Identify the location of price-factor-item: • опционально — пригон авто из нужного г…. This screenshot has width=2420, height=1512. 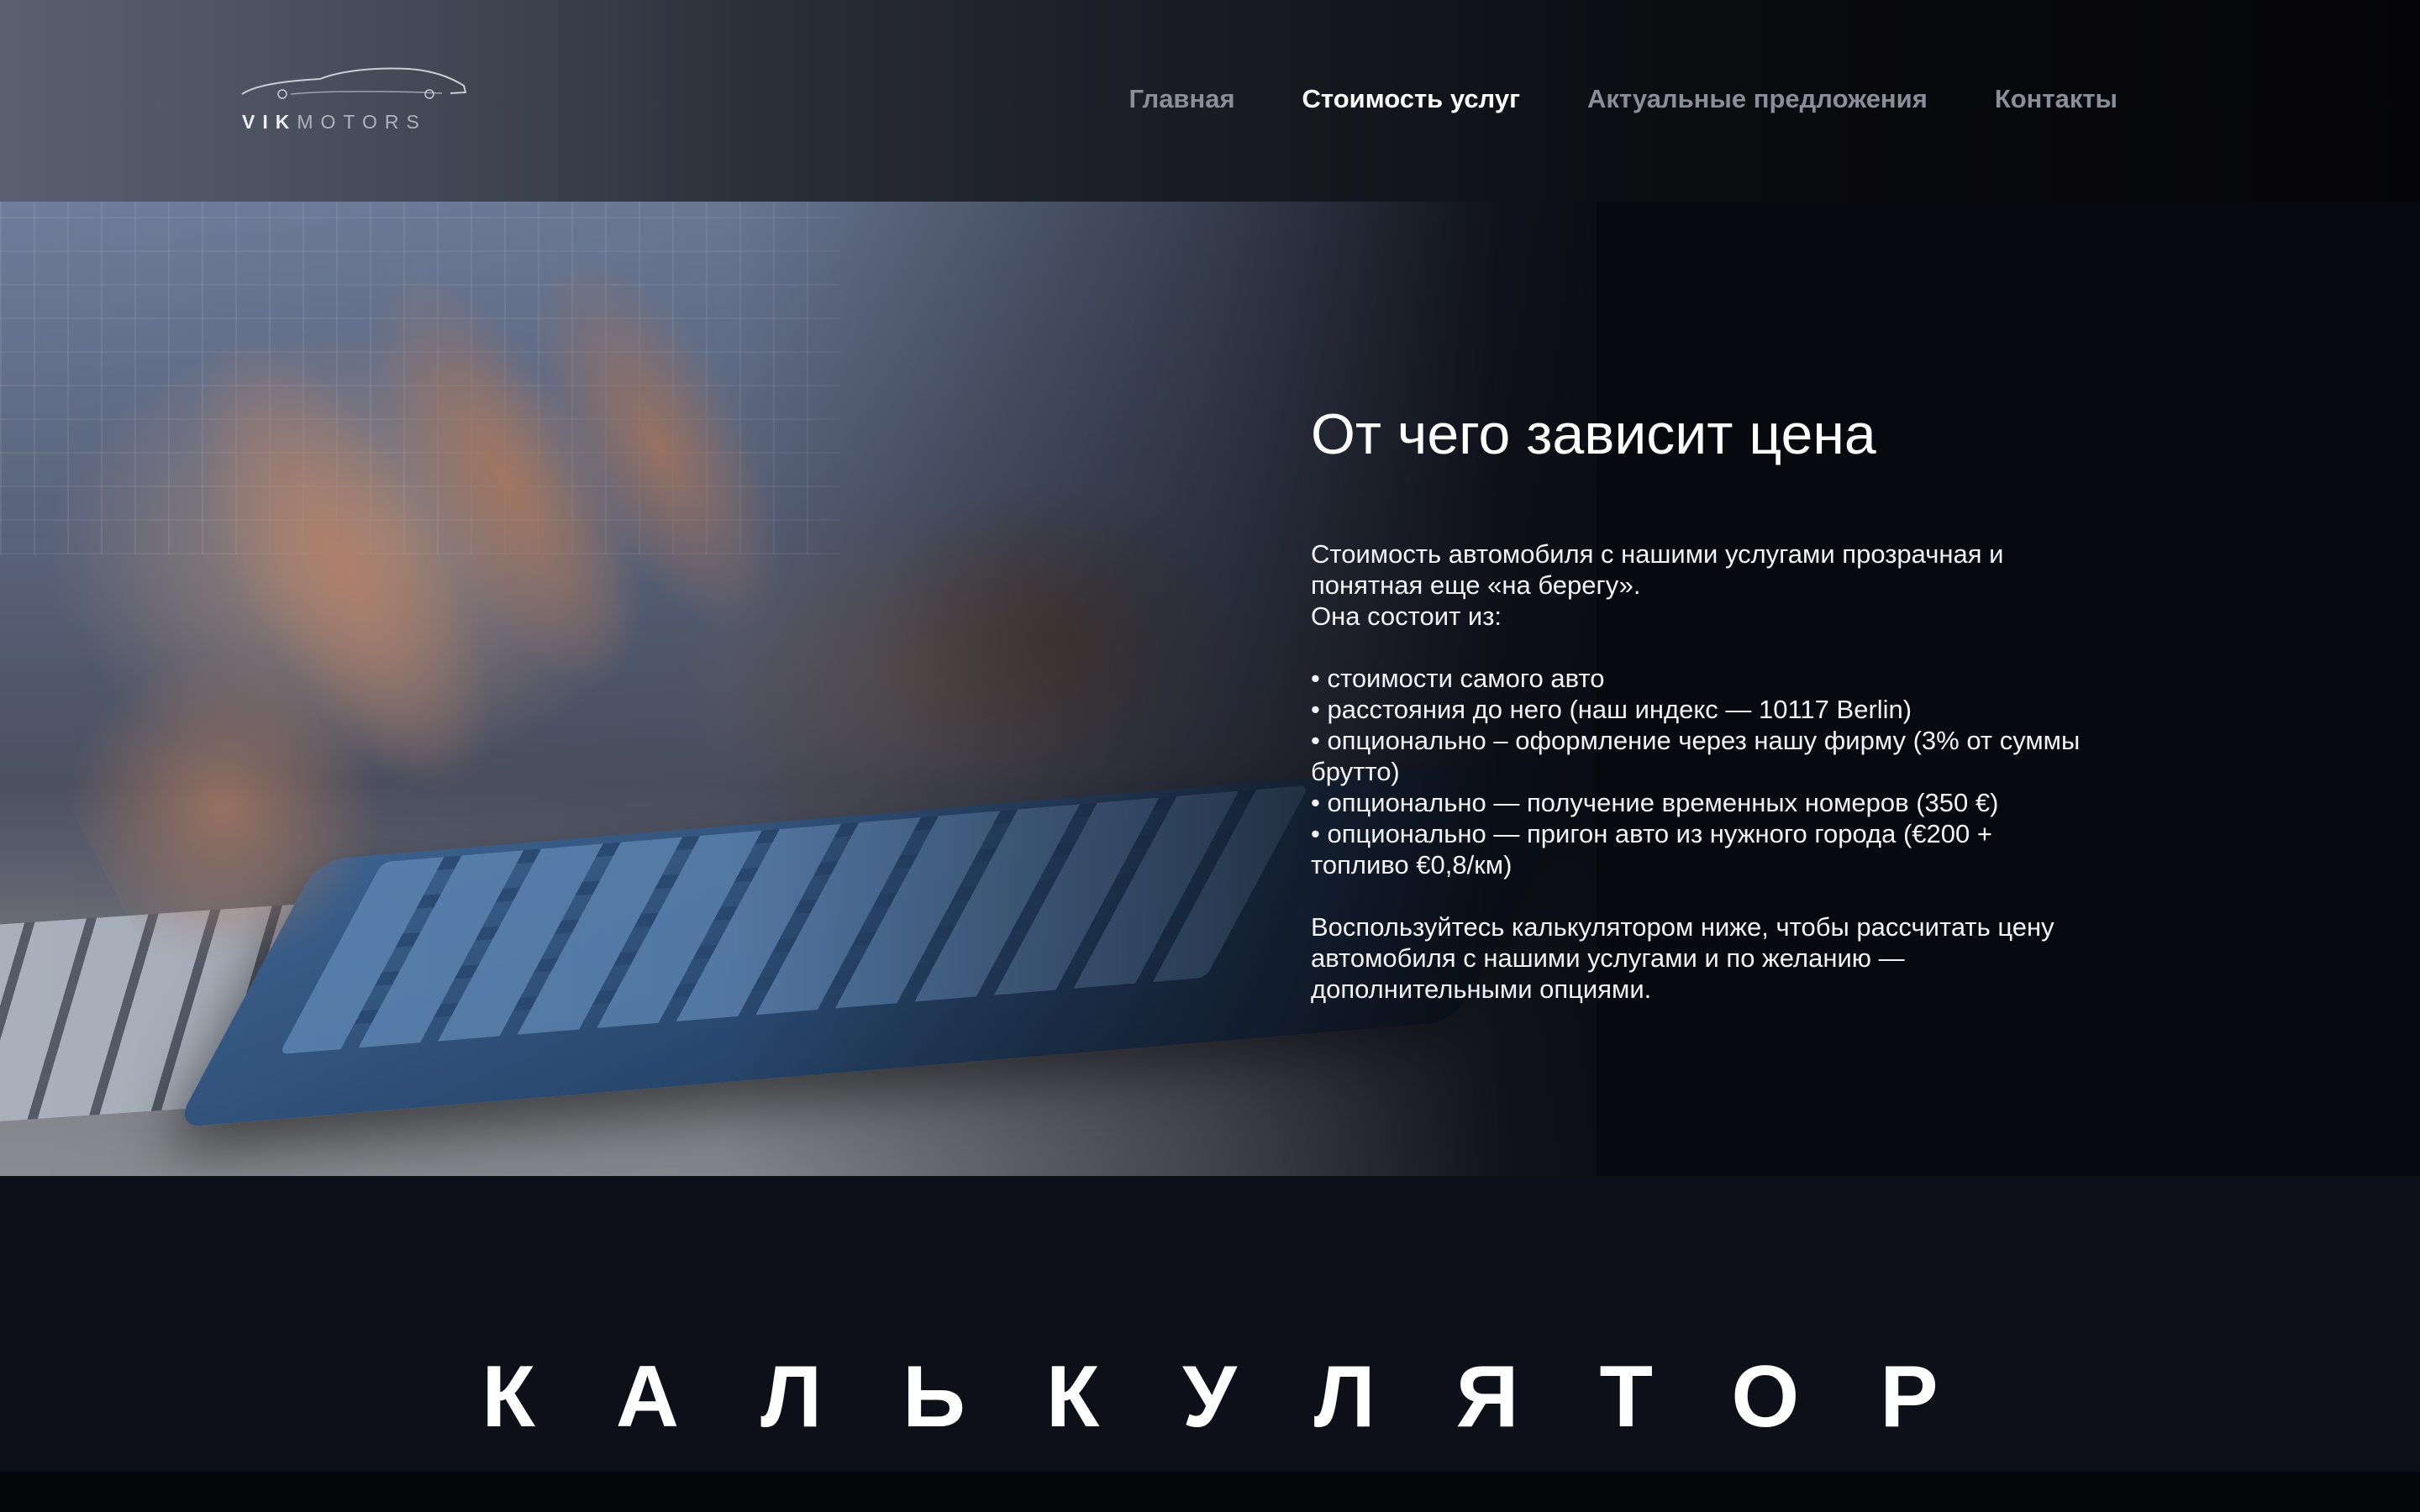
(1651, 833).